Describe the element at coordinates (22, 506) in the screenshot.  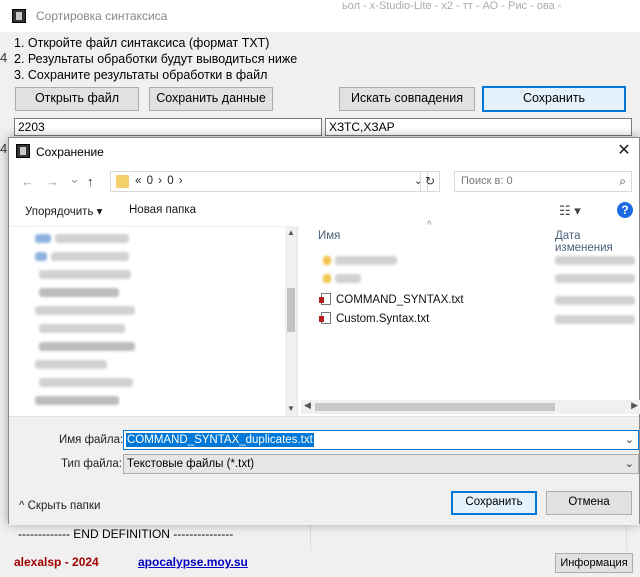
I see `chevron-up-icon: ^` at that location.